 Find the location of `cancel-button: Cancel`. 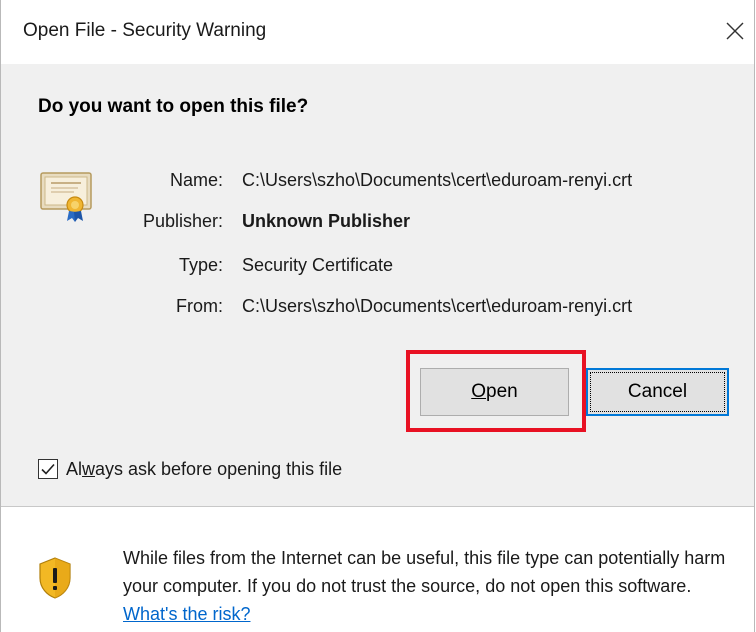

cancel-button: Cancel is located at coordinates (657, 392).